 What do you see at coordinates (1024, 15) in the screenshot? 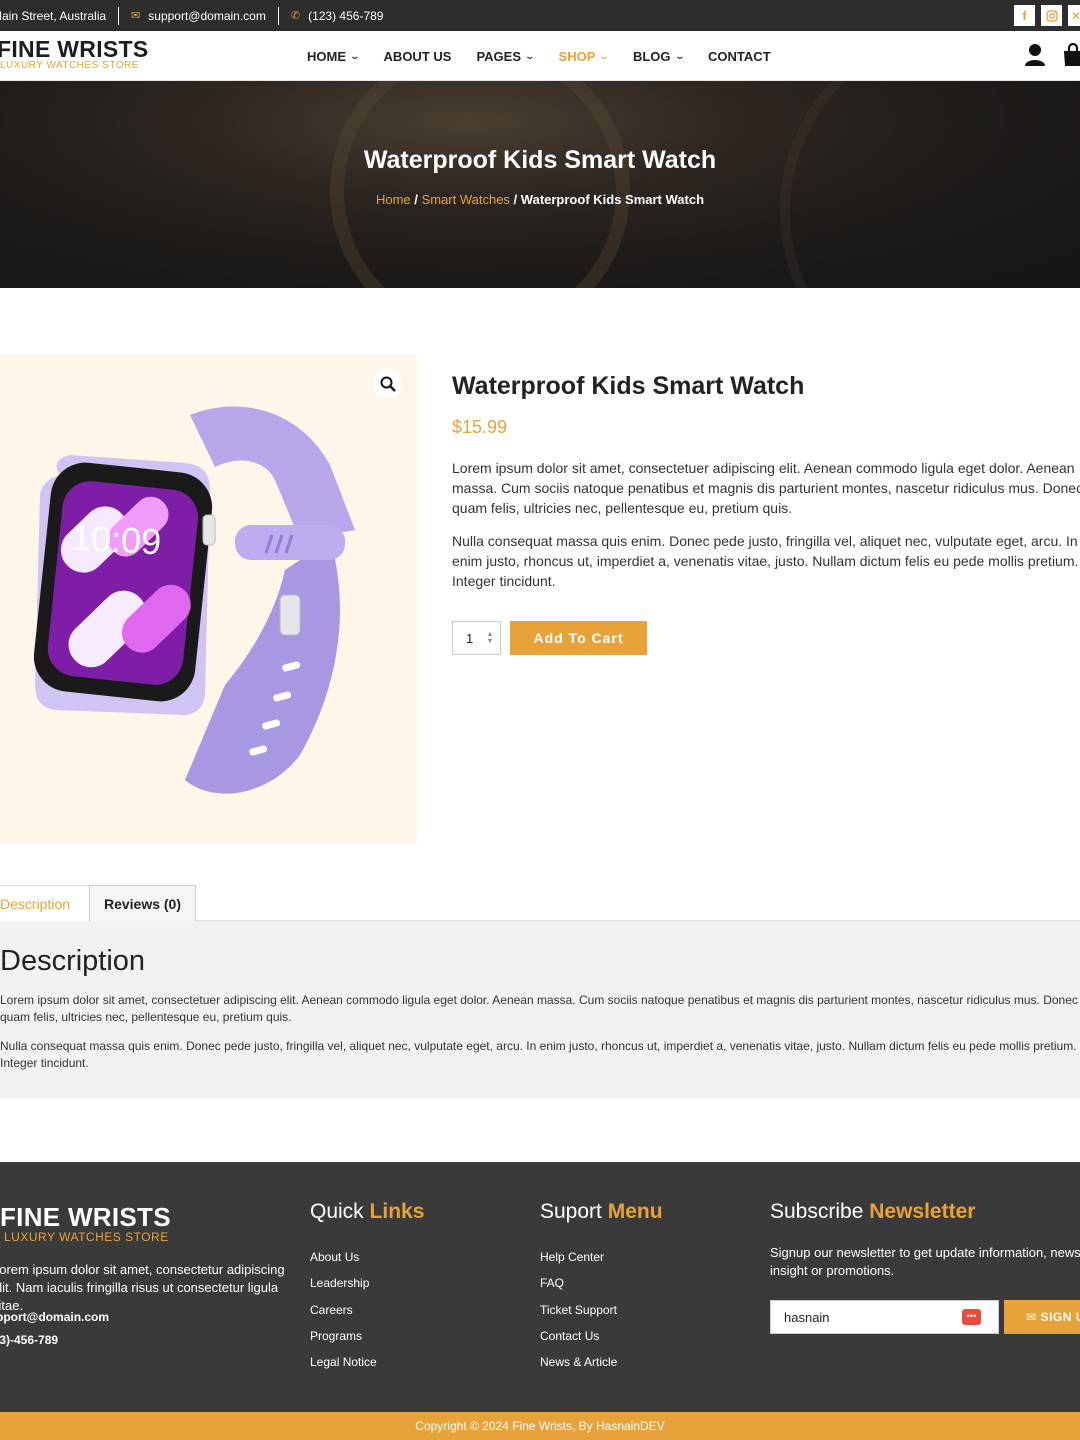
I see `facebook-icon: f` at bounding box center [1024, 15].